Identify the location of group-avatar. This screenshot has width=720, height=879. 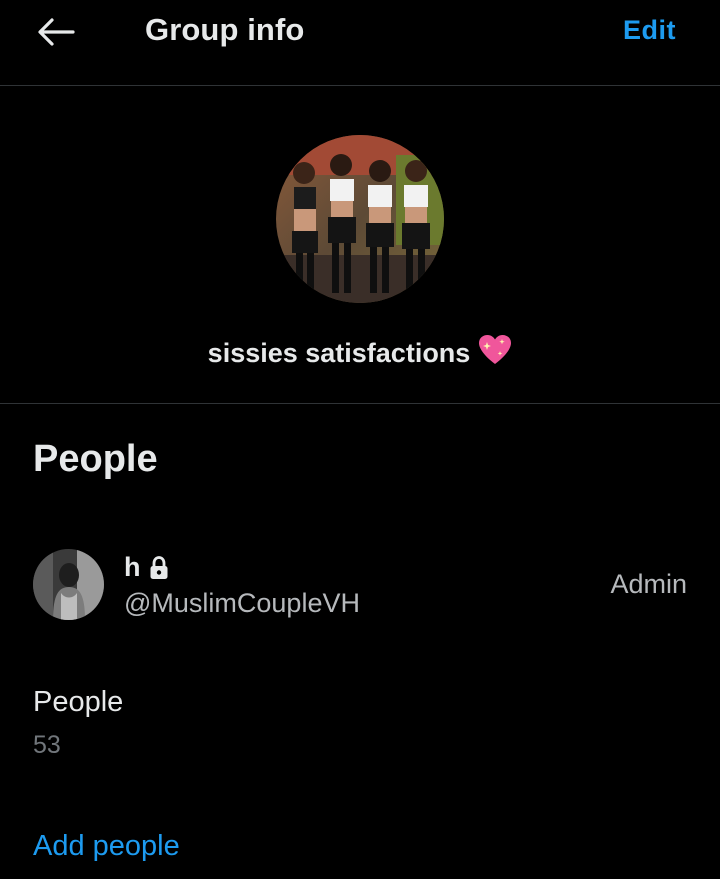
(360, 219).